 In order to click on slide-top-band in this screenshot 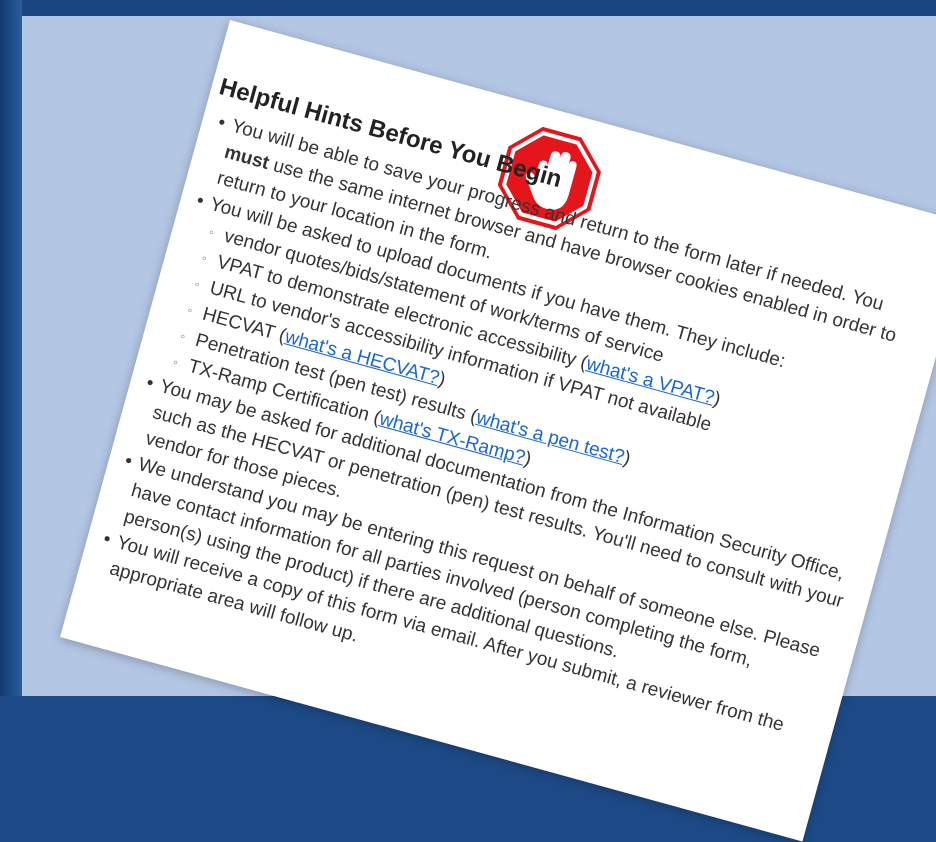, I will do `click(468, 8)`.